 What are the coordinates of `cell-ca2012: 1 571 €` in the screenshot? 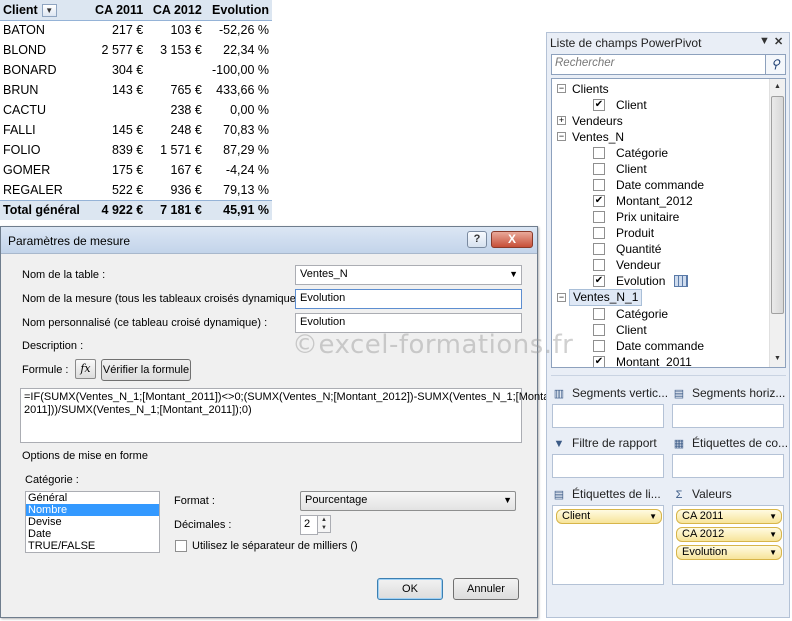 It's located at (175, 150).